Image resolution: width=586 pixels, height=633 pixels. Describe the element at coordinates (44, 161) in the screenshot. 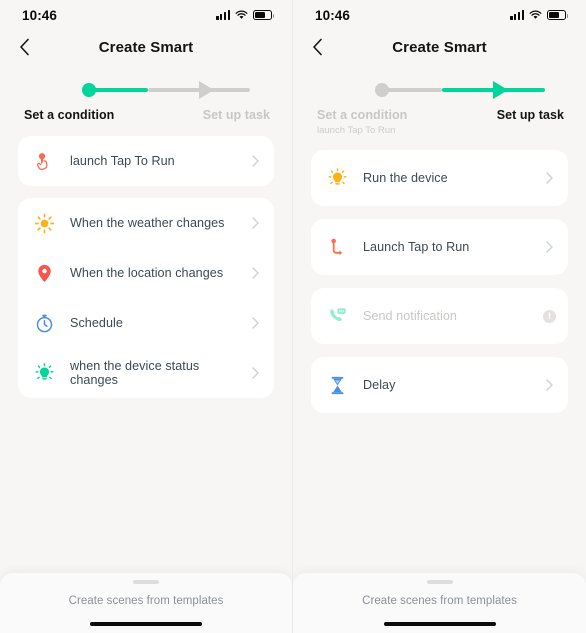

I see `tap-to-run-hand-icon` at that location.